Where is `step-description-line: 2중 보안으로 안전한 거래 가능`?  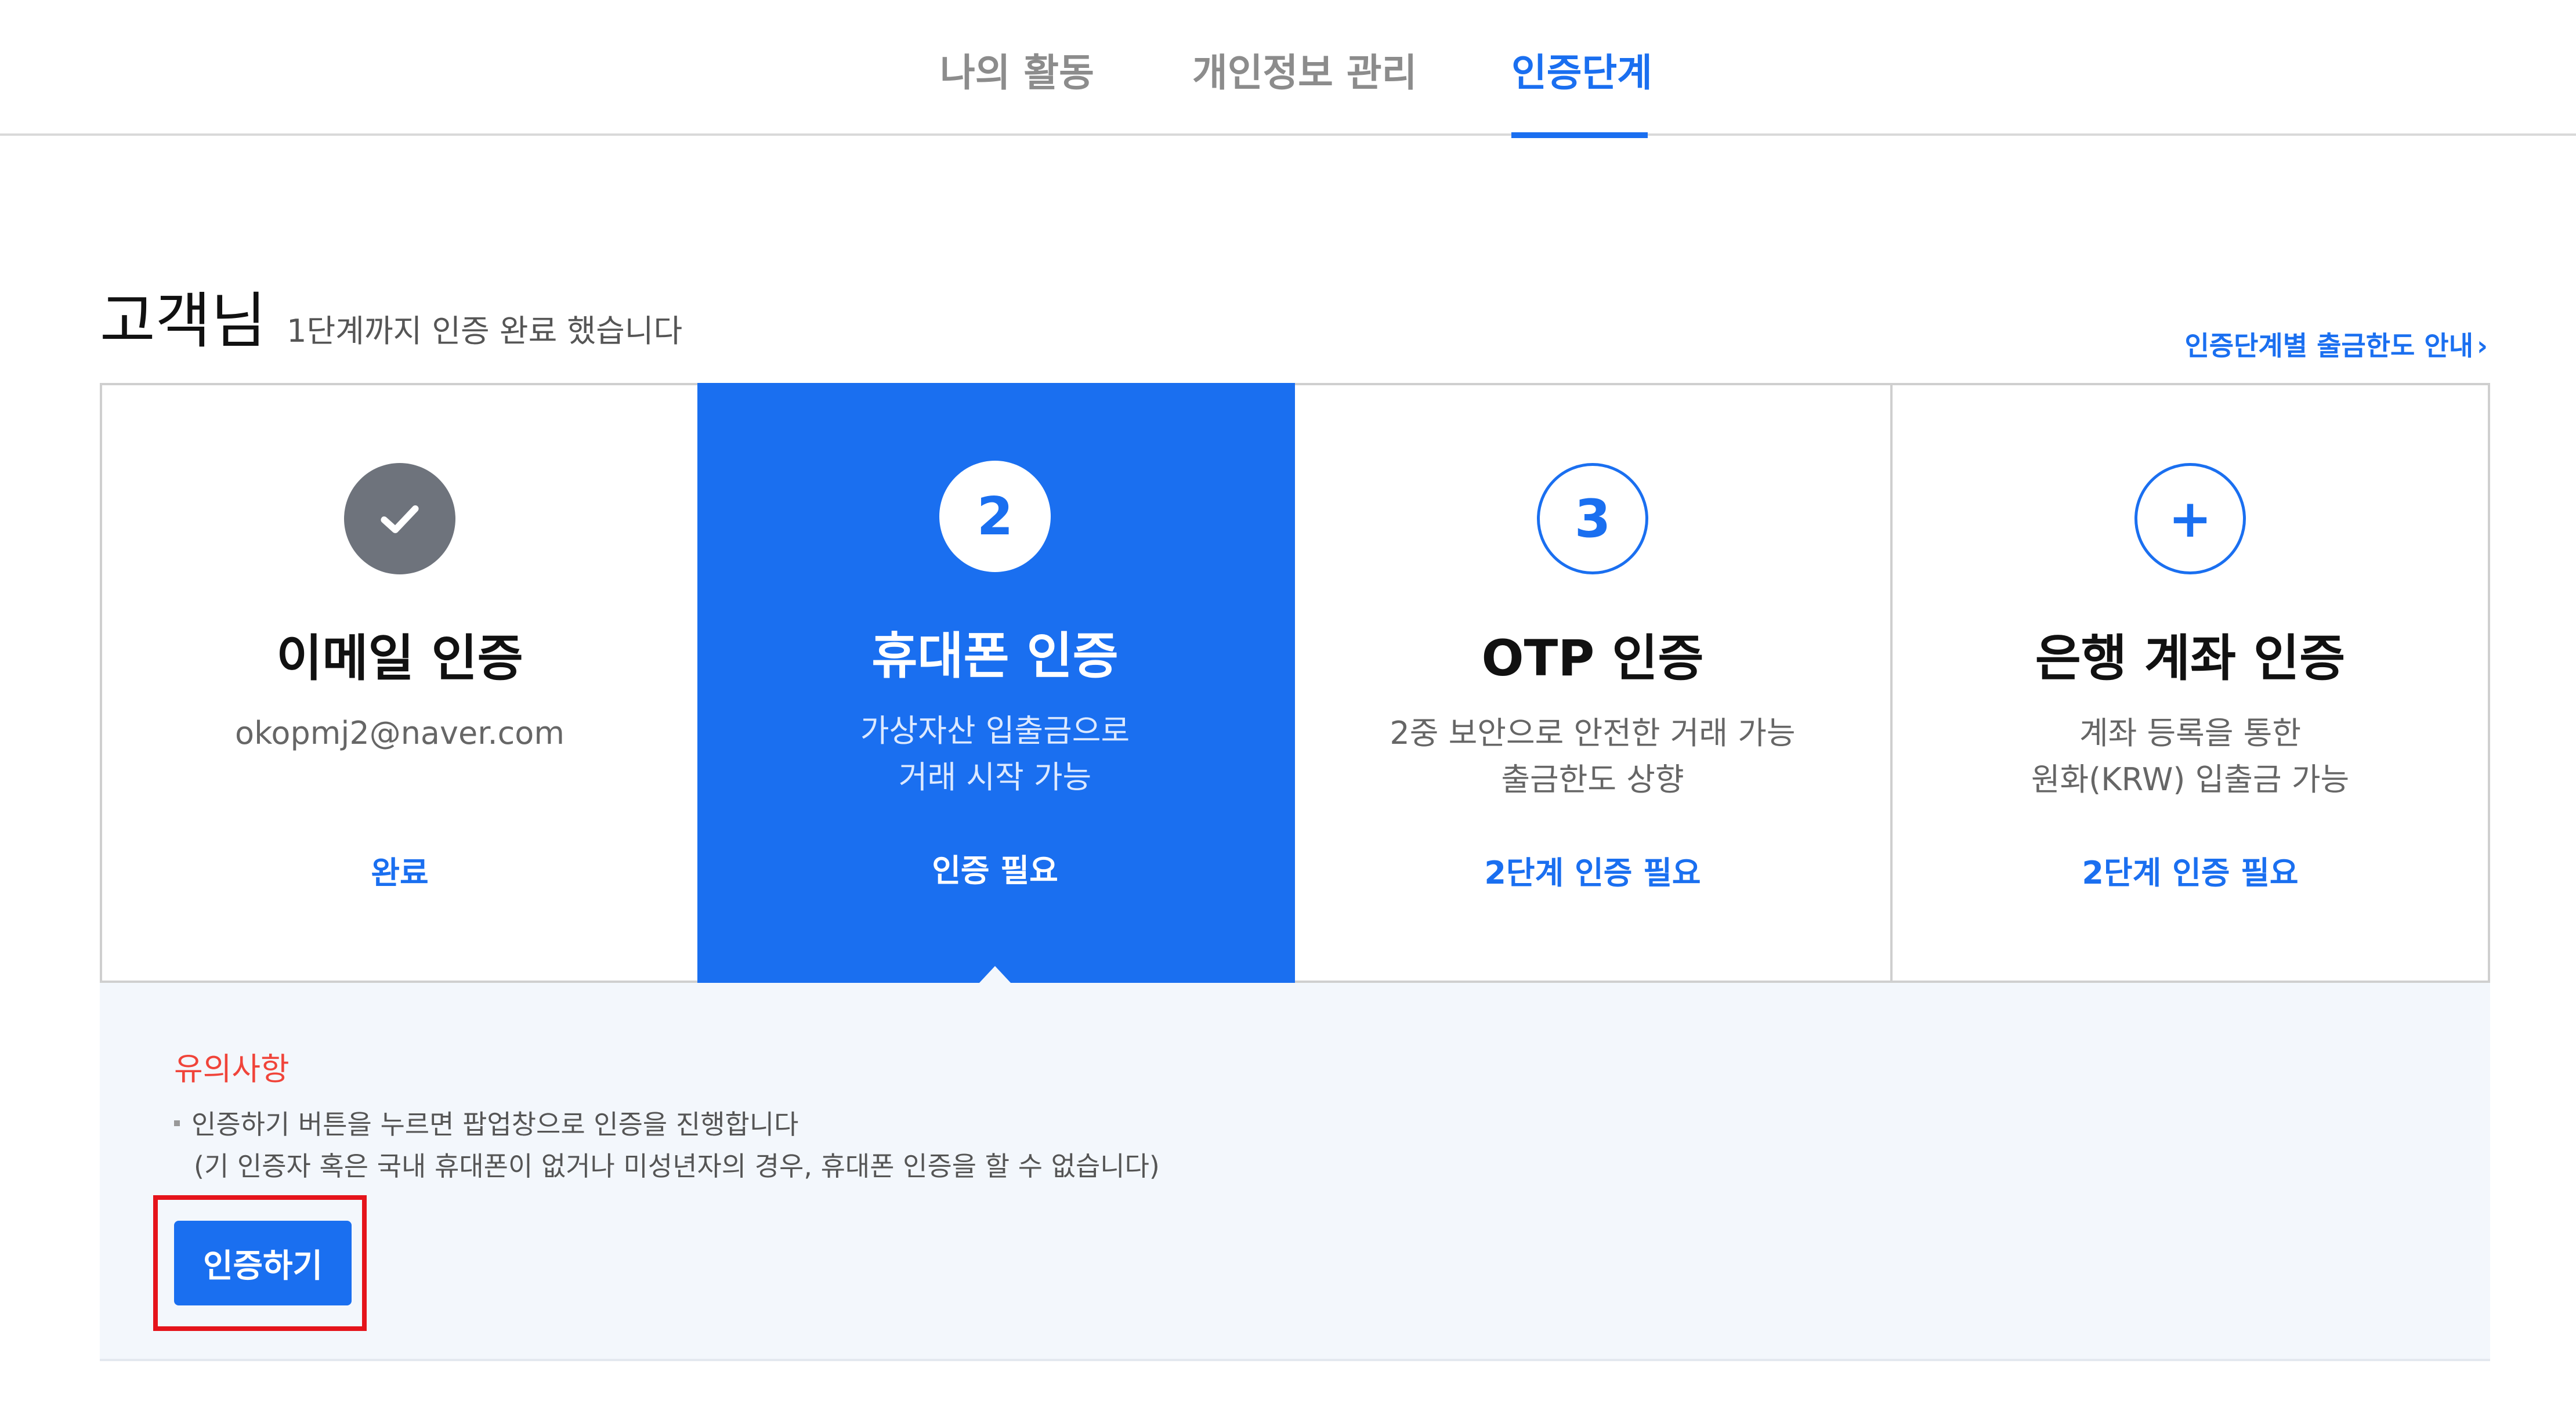 step-description-line: 2중 보안으로 안전한 거래 가능 is located at coordinates (1593, 733).